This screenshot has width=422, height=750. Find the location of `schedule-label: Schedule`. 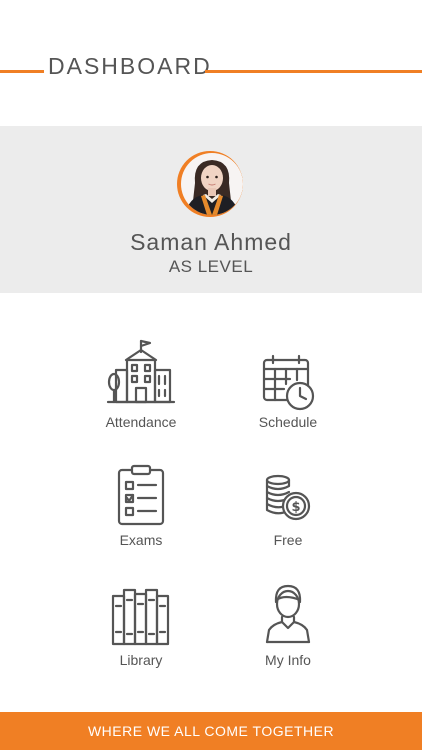

schedule-label: Schedule is located at coordinates (288, 422).